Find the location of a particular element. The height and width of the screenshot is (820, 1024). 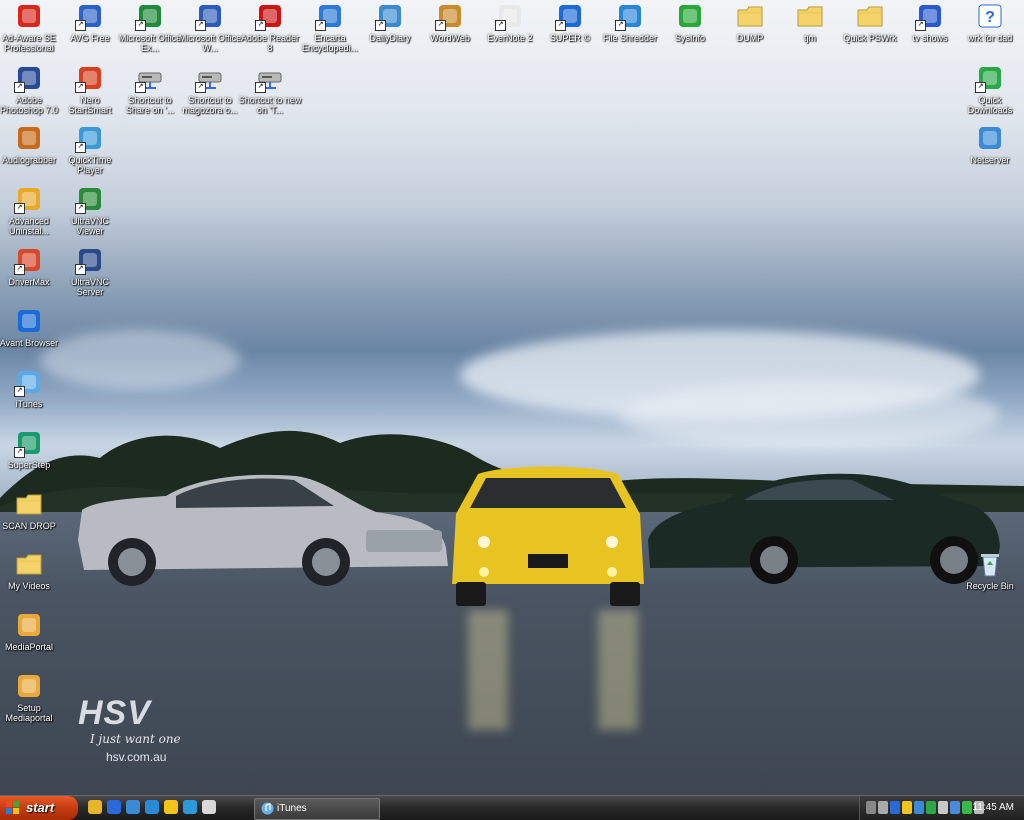

tray-gear-icon is located at coordinates (883, 807).